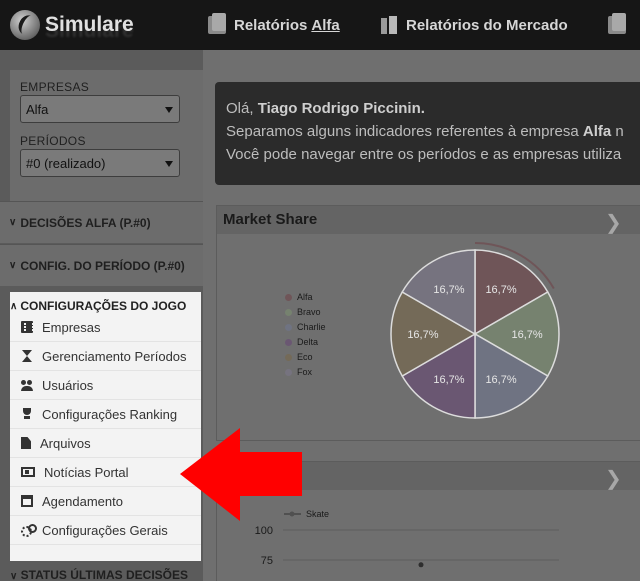 This screenshot has width=640, height=581. What do you see at coordinates (267, 561) in the screenshot?
I see `y-tick-75: 75` at bounding box center [267, 561].